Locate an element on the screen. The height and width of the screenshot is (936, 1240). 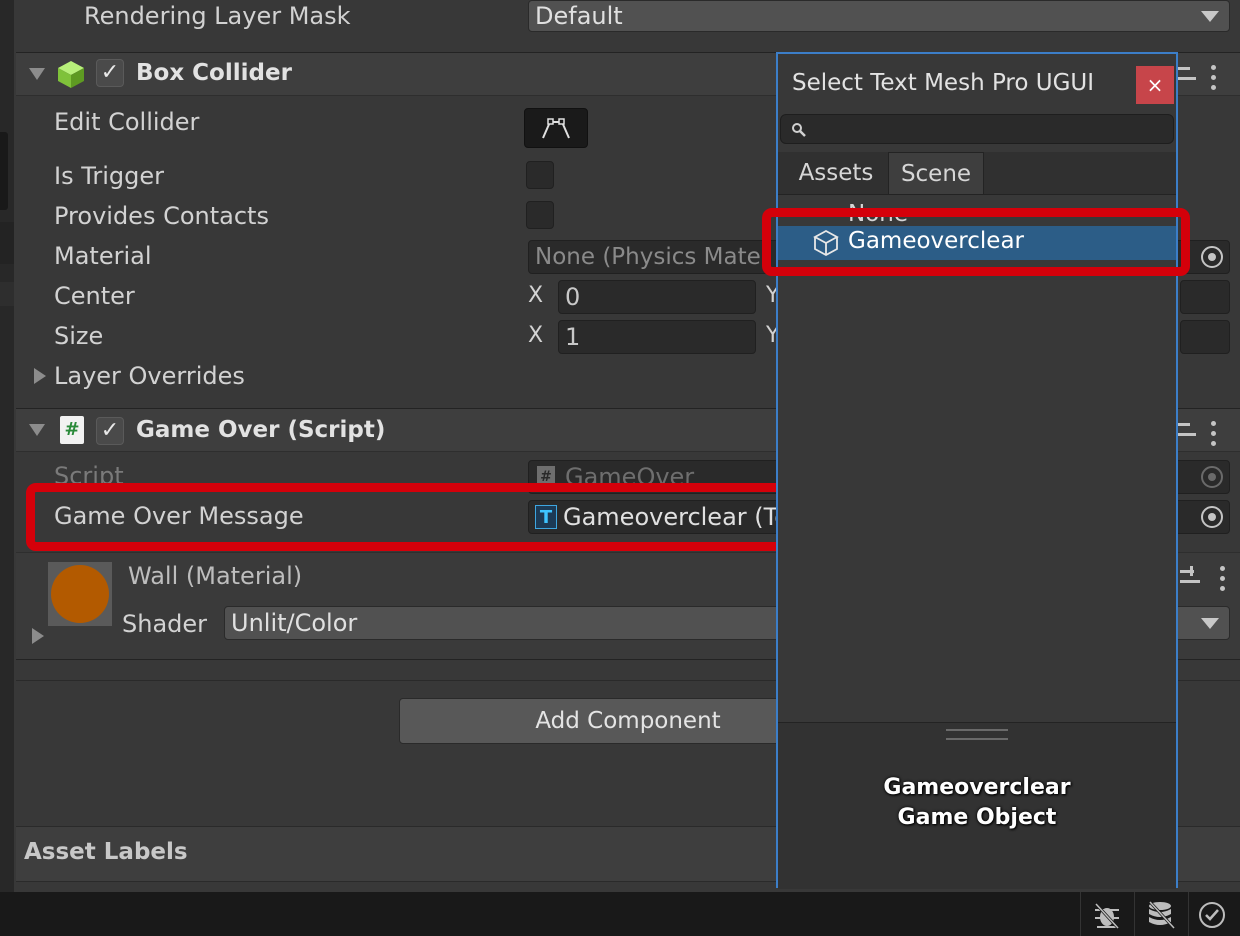
material-swatch is located at coordinates (80, 594).